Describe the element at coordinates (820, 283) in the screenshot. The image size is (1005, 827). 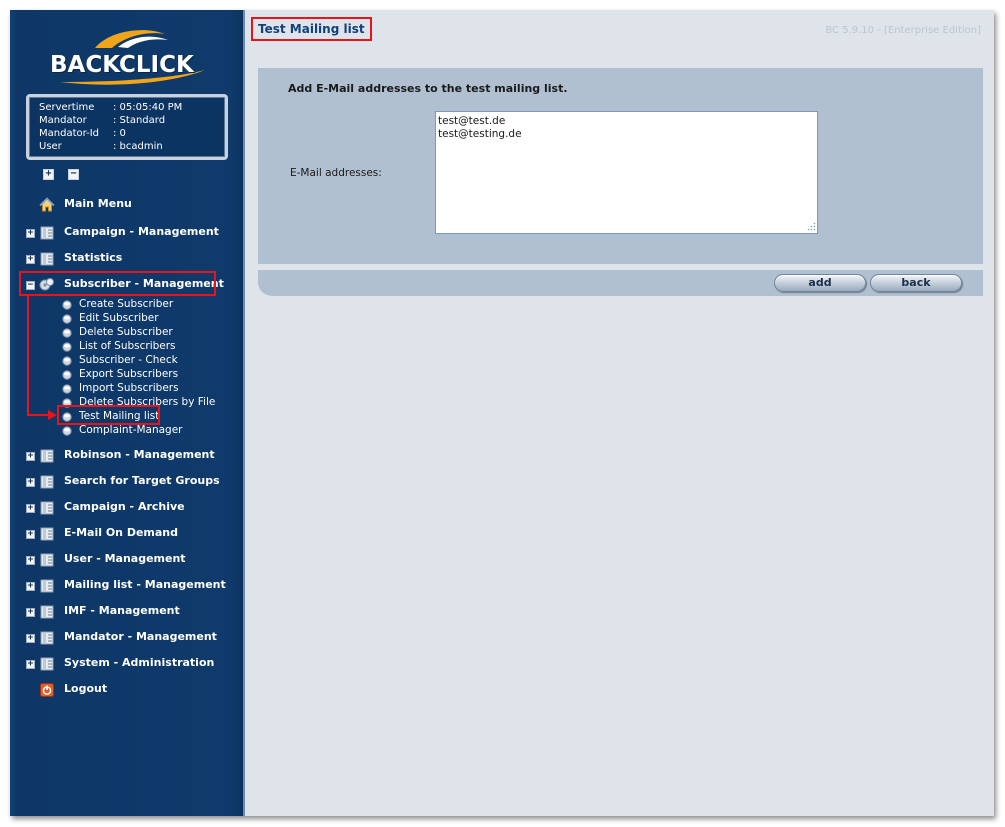
I see `add-button: add` at that location.